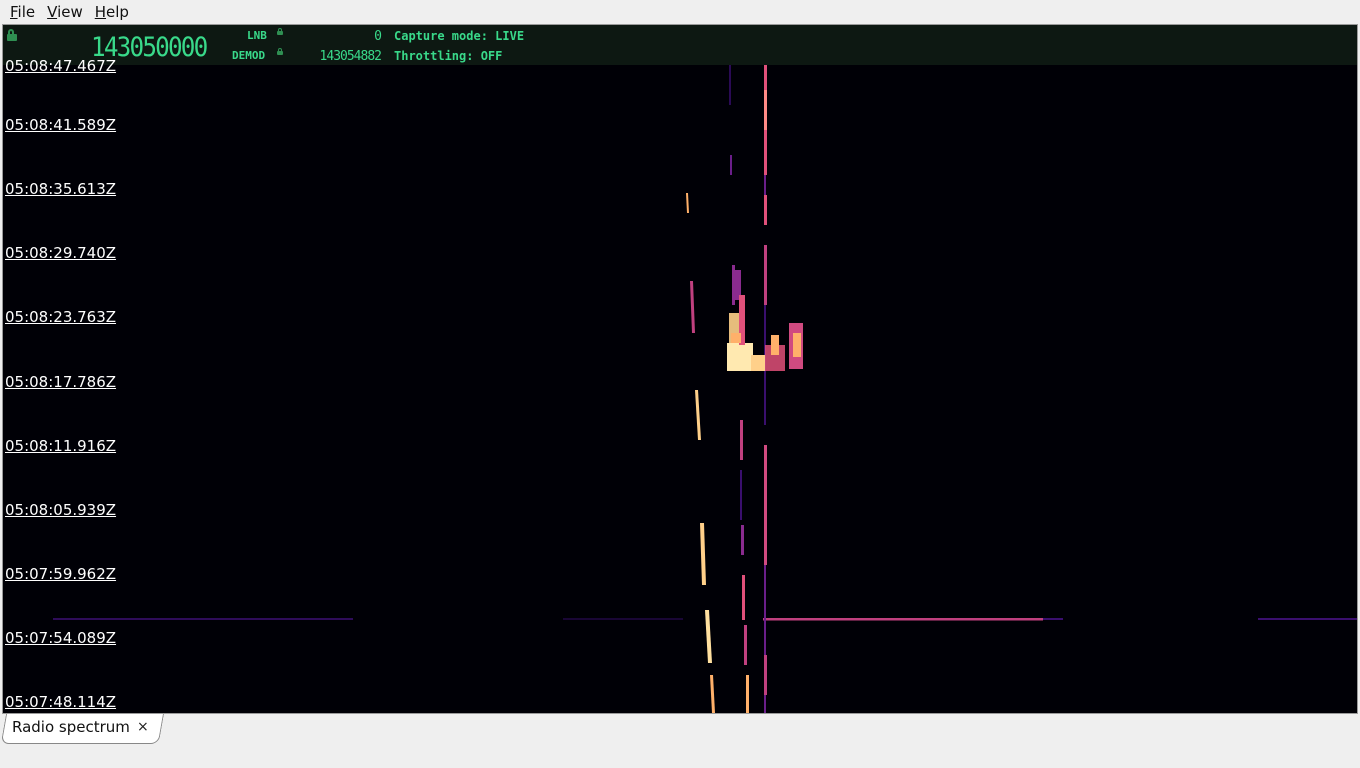 The image size is (1360, 768). Describe the element at coordinates (12, 35) in the screenshot. I see `main-lock-icon` at that location.